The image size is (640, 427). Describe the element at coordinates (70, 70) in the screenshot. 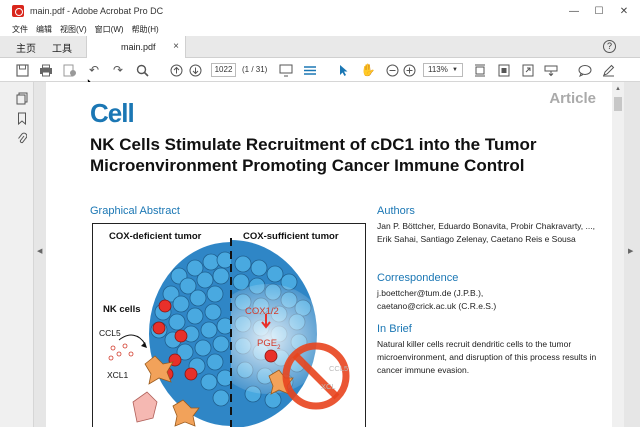

I see `email-icon` at that location.